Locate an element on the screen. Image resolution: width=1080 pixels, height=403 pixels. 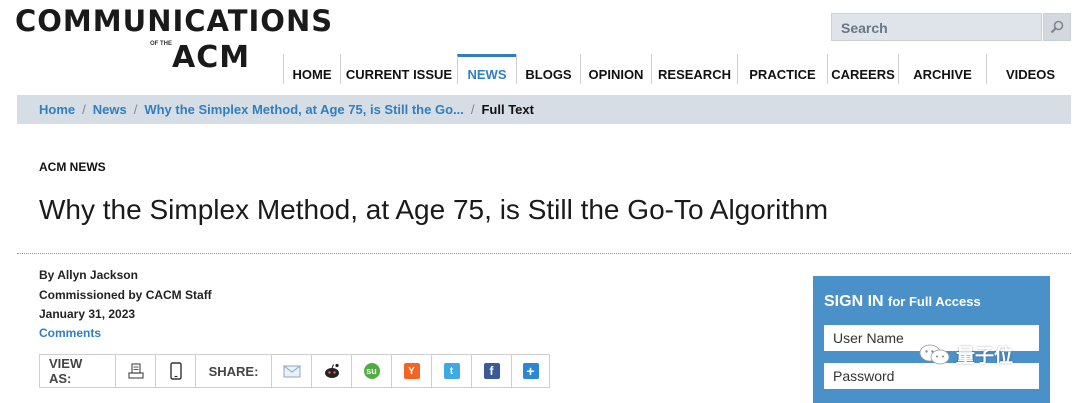
nav-home: HOME is located at coordinates (311, 69).